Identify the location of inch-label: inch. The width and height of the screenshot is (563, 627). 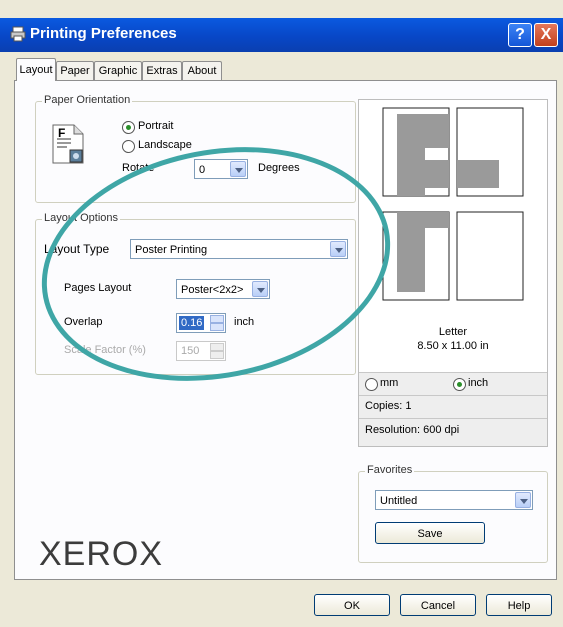
(478, 383).